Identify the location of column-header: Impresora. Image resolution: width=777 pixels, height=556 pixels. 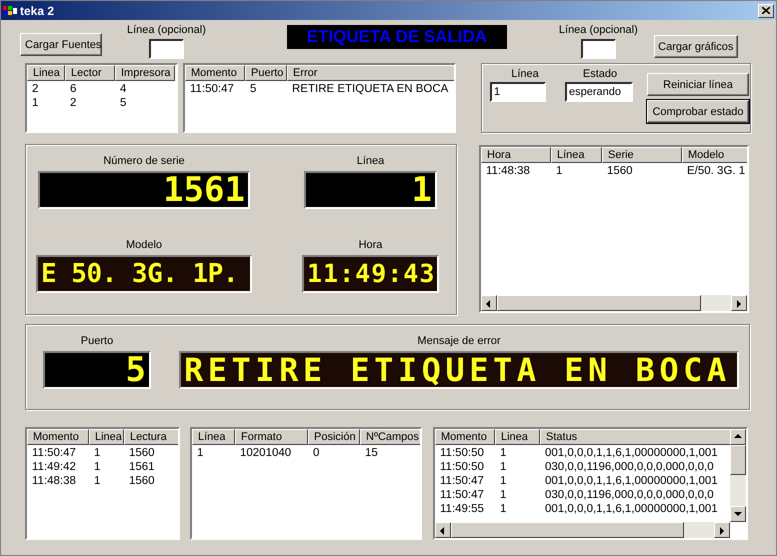
(145, 73).